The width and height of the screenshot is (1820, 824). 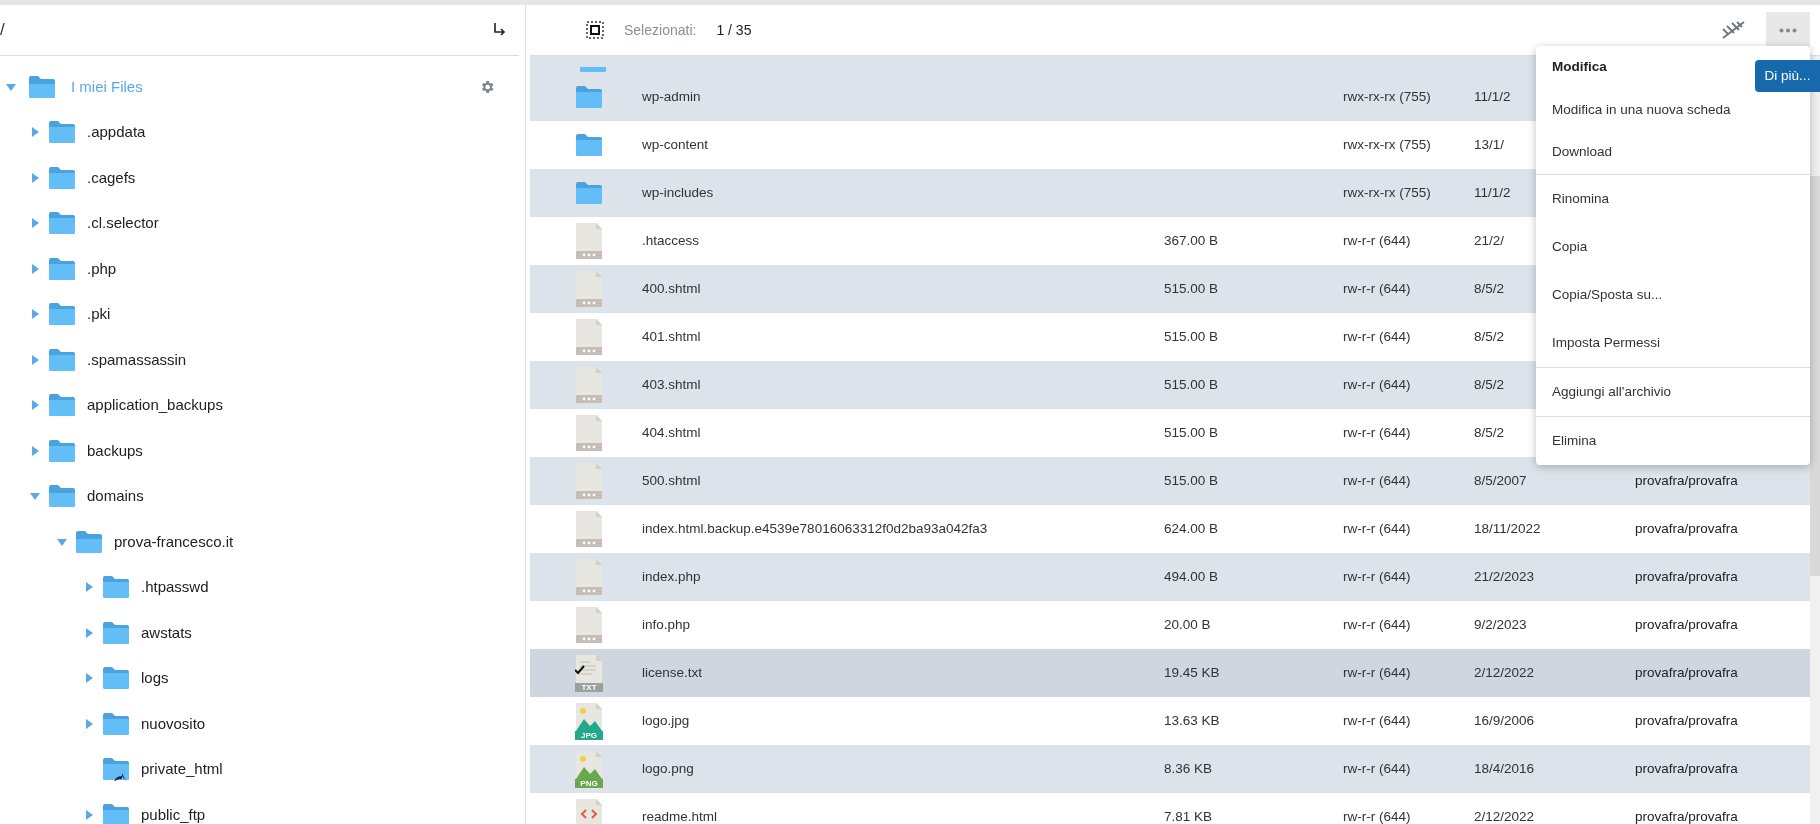 I want to click on tree-item: prova-francesco.it, so click(x=174, y=541).